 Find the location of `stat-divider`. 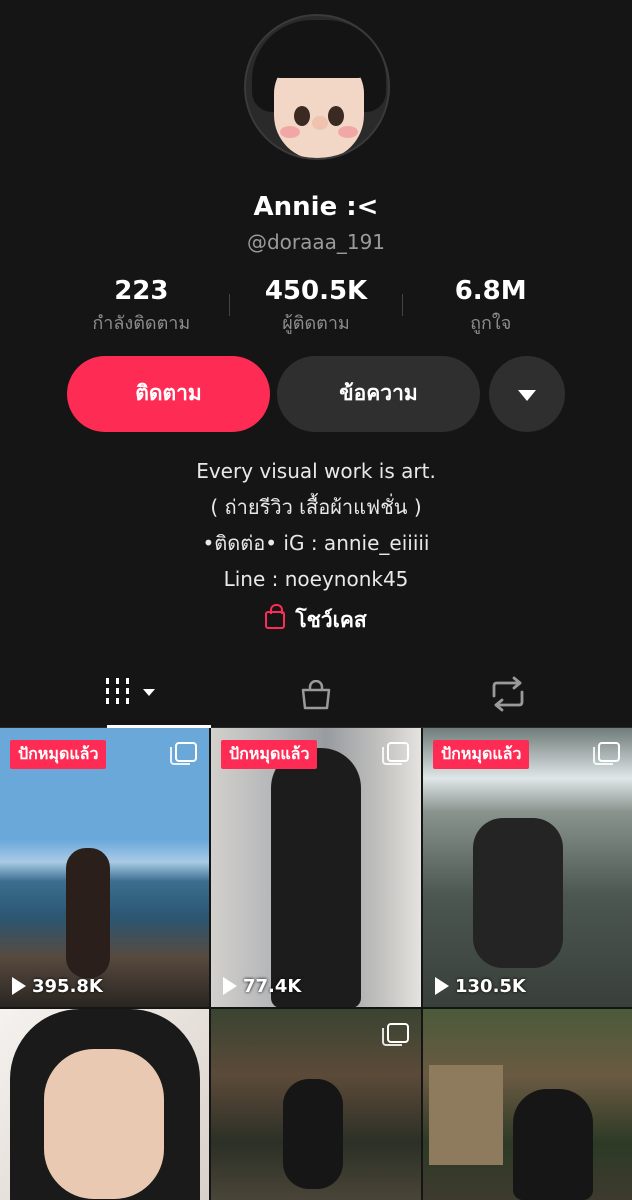

stat-divider is located at coordinates (229, 305).